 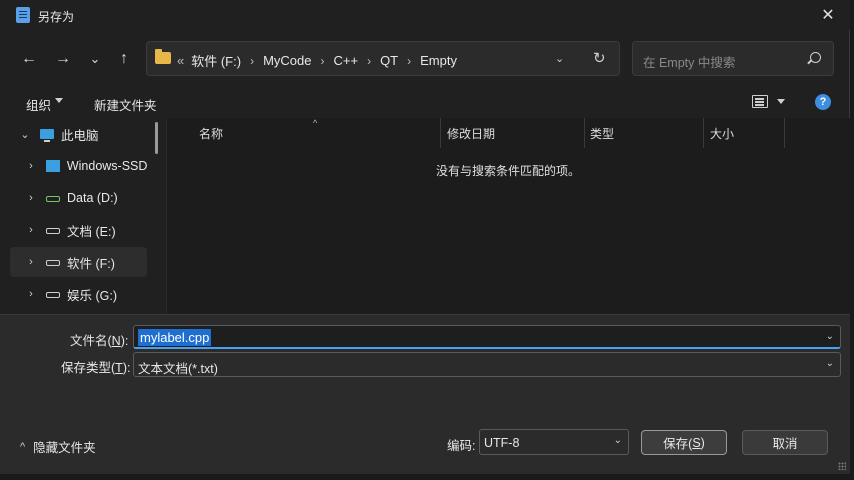 What do you see at coordinates (211, 133) in the screenshot?
I see `column-header-name: 名称` at bounding box center [211, 133].